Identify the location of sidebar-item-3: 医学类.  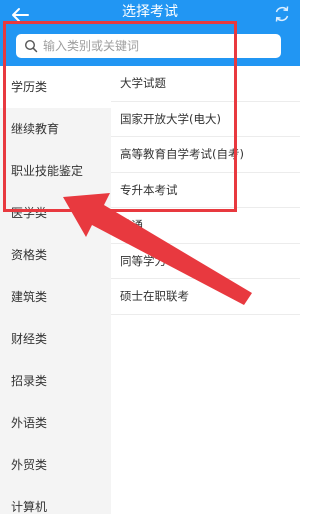
(55, 213).